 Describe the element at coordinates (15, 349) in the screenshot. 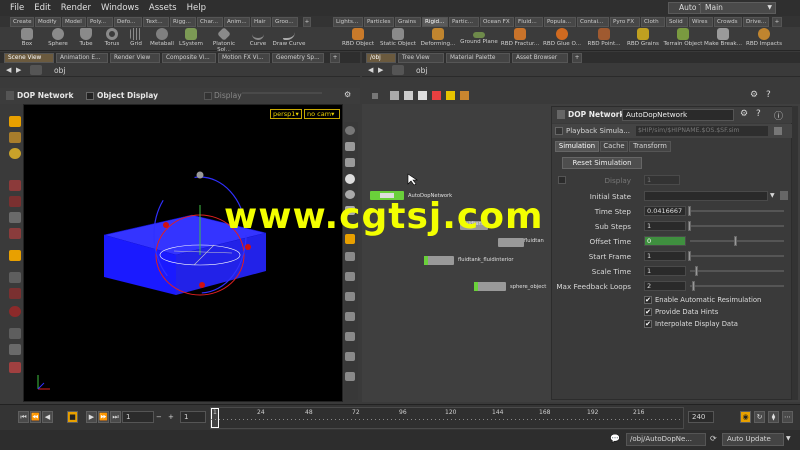

I see `flipbook-icon` at that location.